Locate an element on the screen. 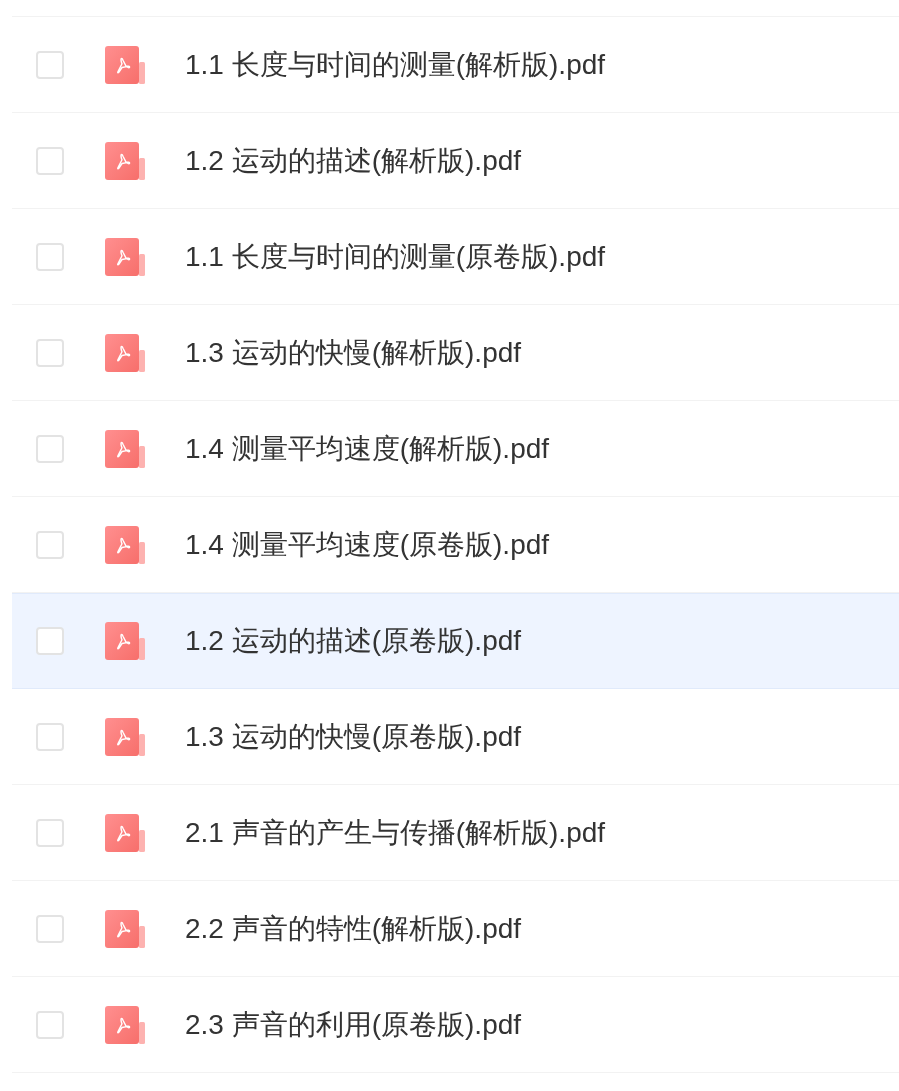  file-name: 1.4 测量平均速度(原卷版).pdf is located at coordinates (367, 544).